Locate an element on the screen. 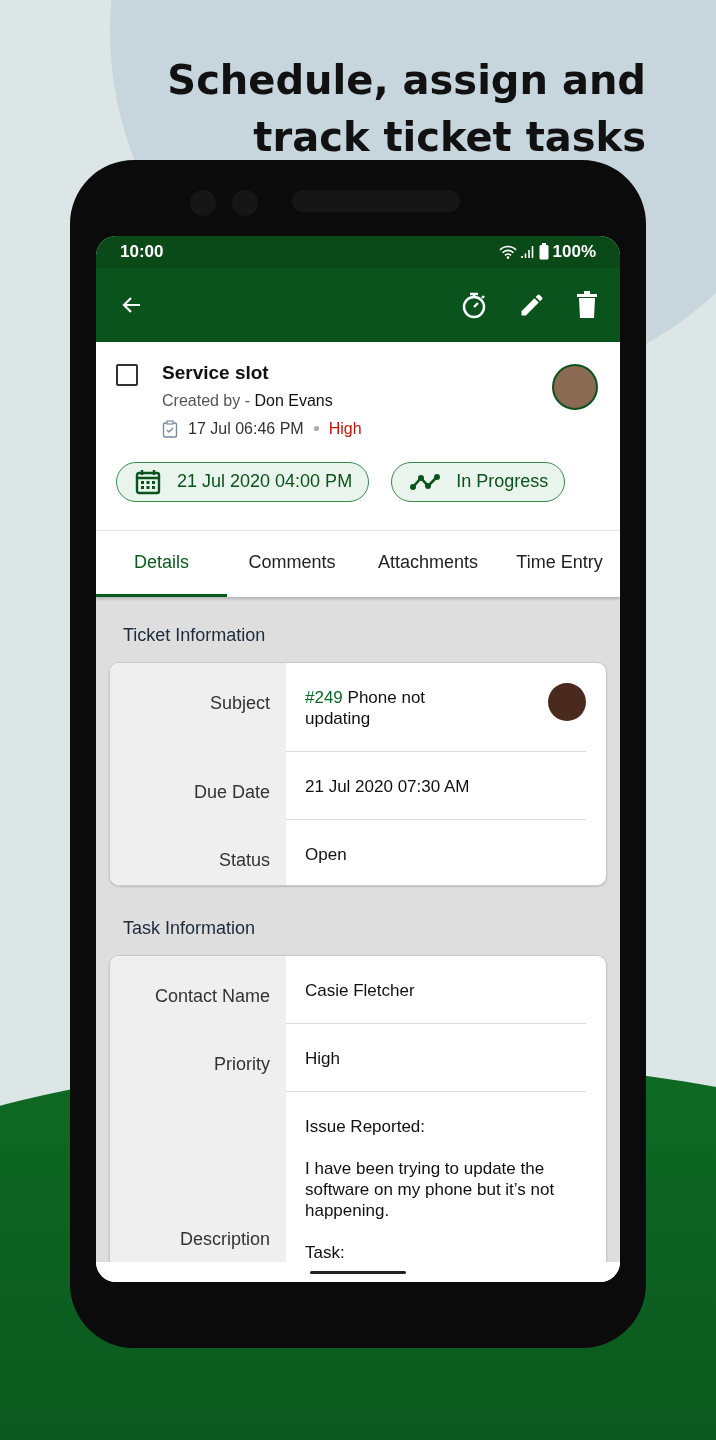  field-label: Contact Name is located at coordinates (212, 995).